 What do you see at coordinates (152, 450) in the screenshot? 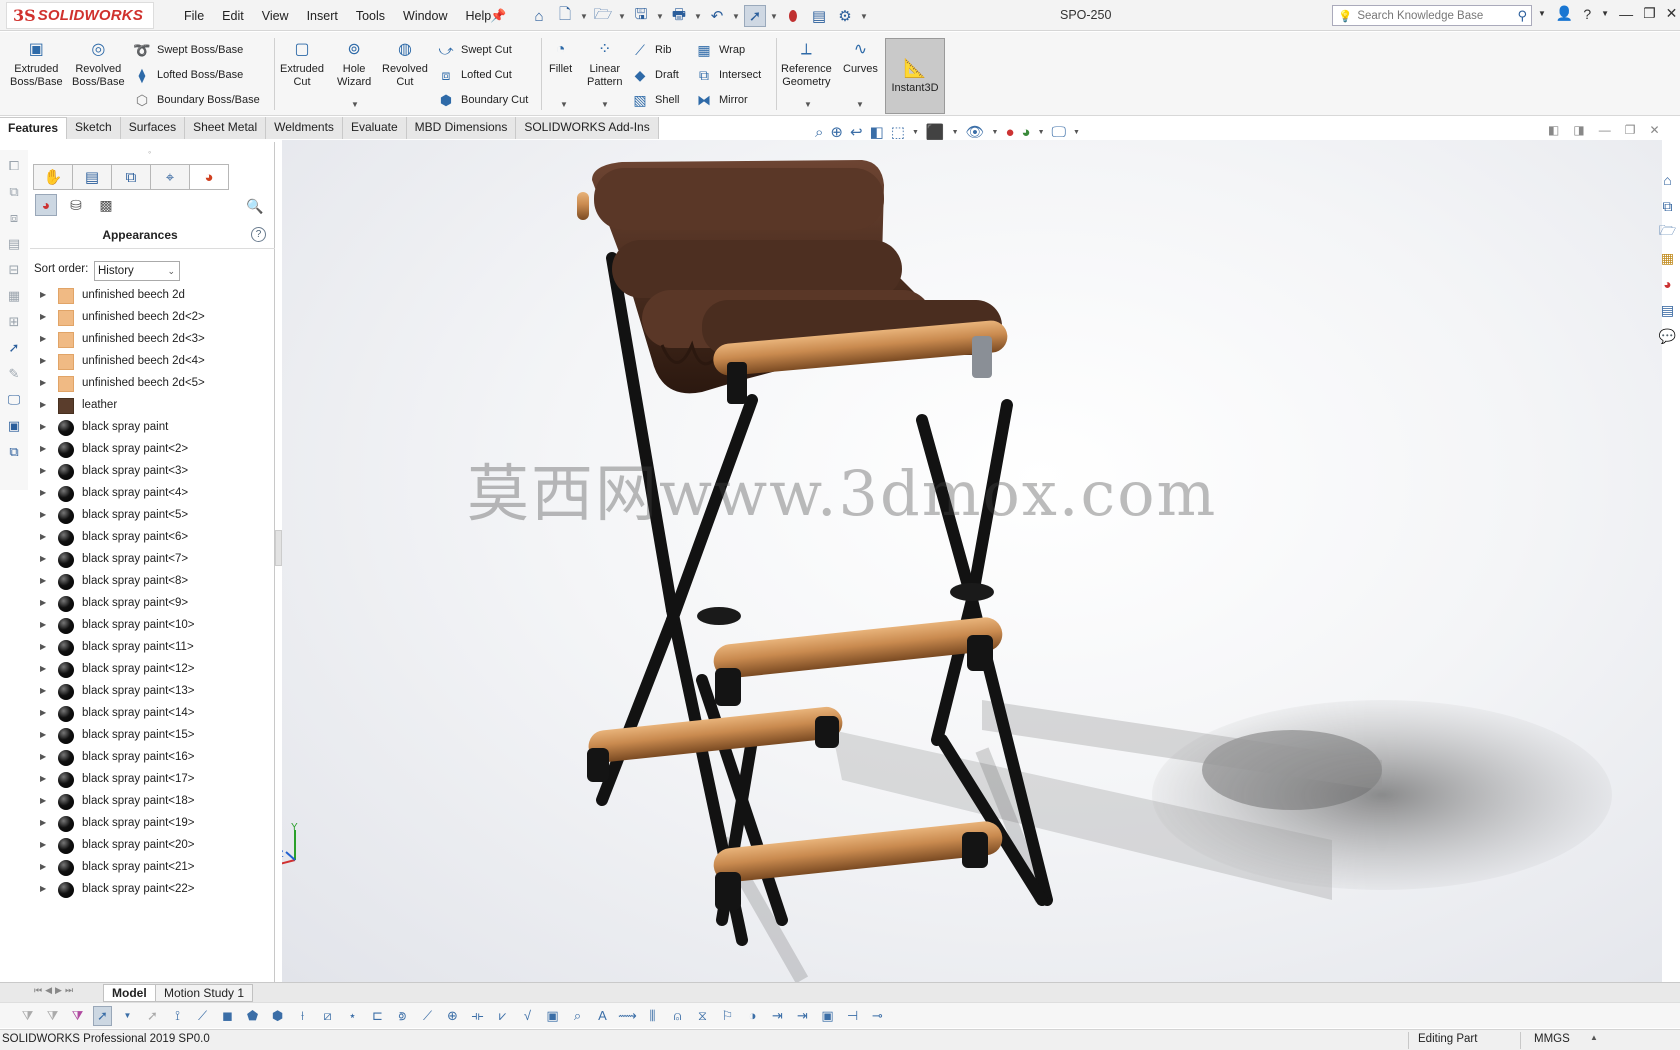
I see `appearance-tree-item: ▶ black spray paint<2>` at bounding box center [152, 450].